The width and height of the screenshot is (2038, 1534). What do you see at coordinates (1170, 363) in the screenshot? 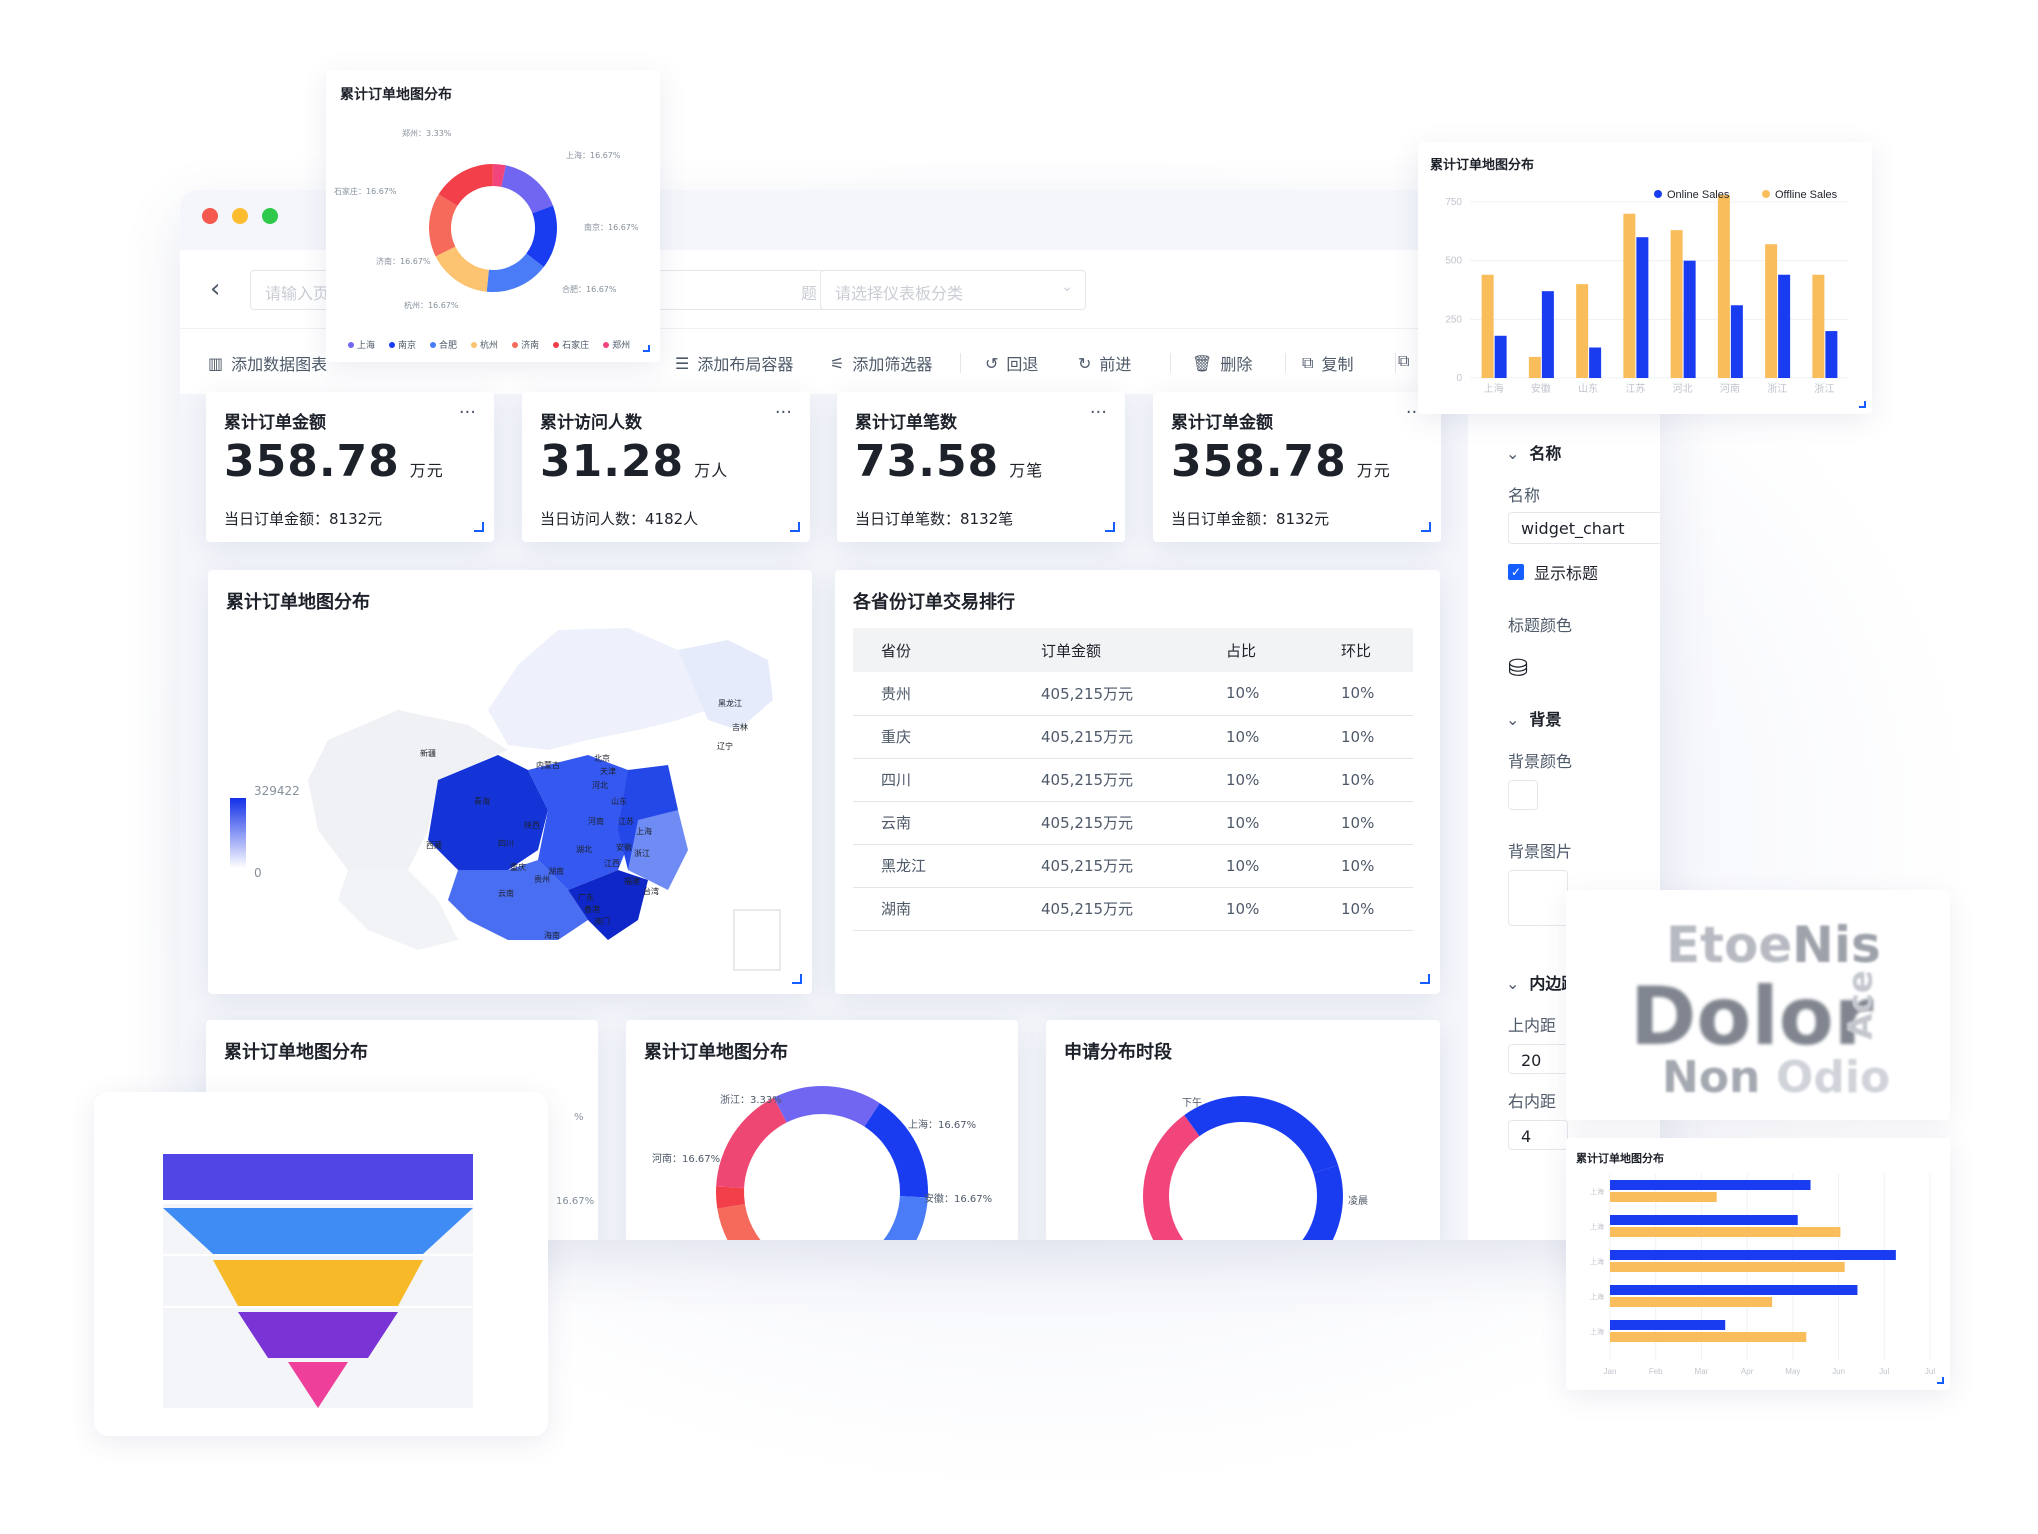
I see `toolbar-divider` at bounding box center [1170, 363].